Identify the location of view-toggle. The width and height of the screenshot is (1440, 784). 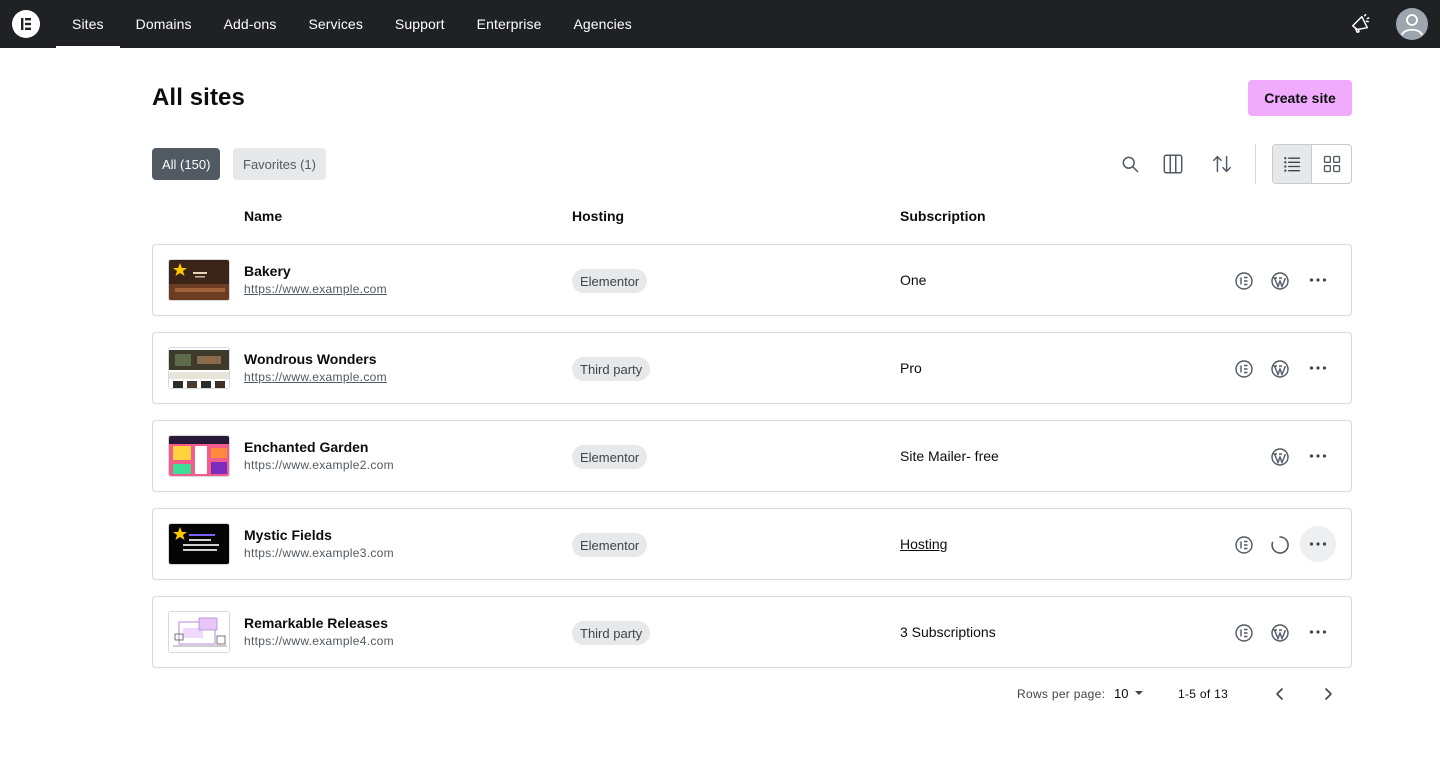
(1312, 164).